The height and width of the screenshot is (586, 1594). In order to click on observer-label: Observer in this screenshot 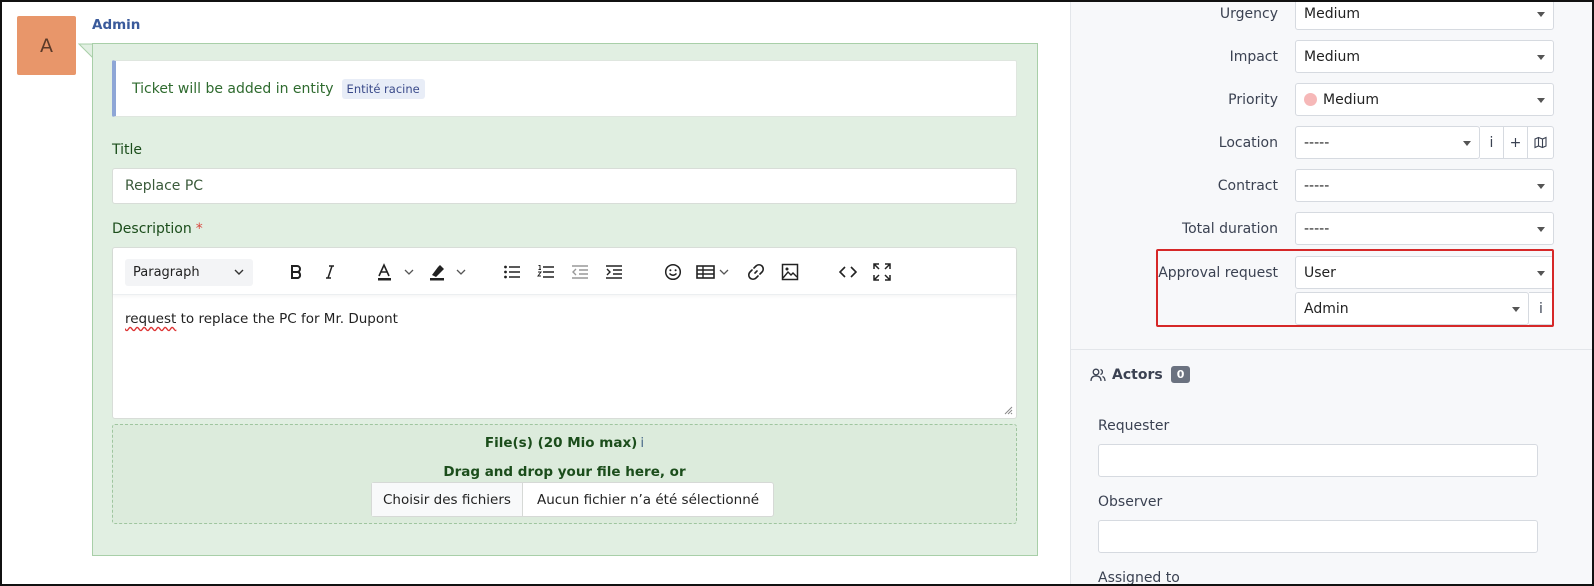, I will do `click(1130, 502)`.